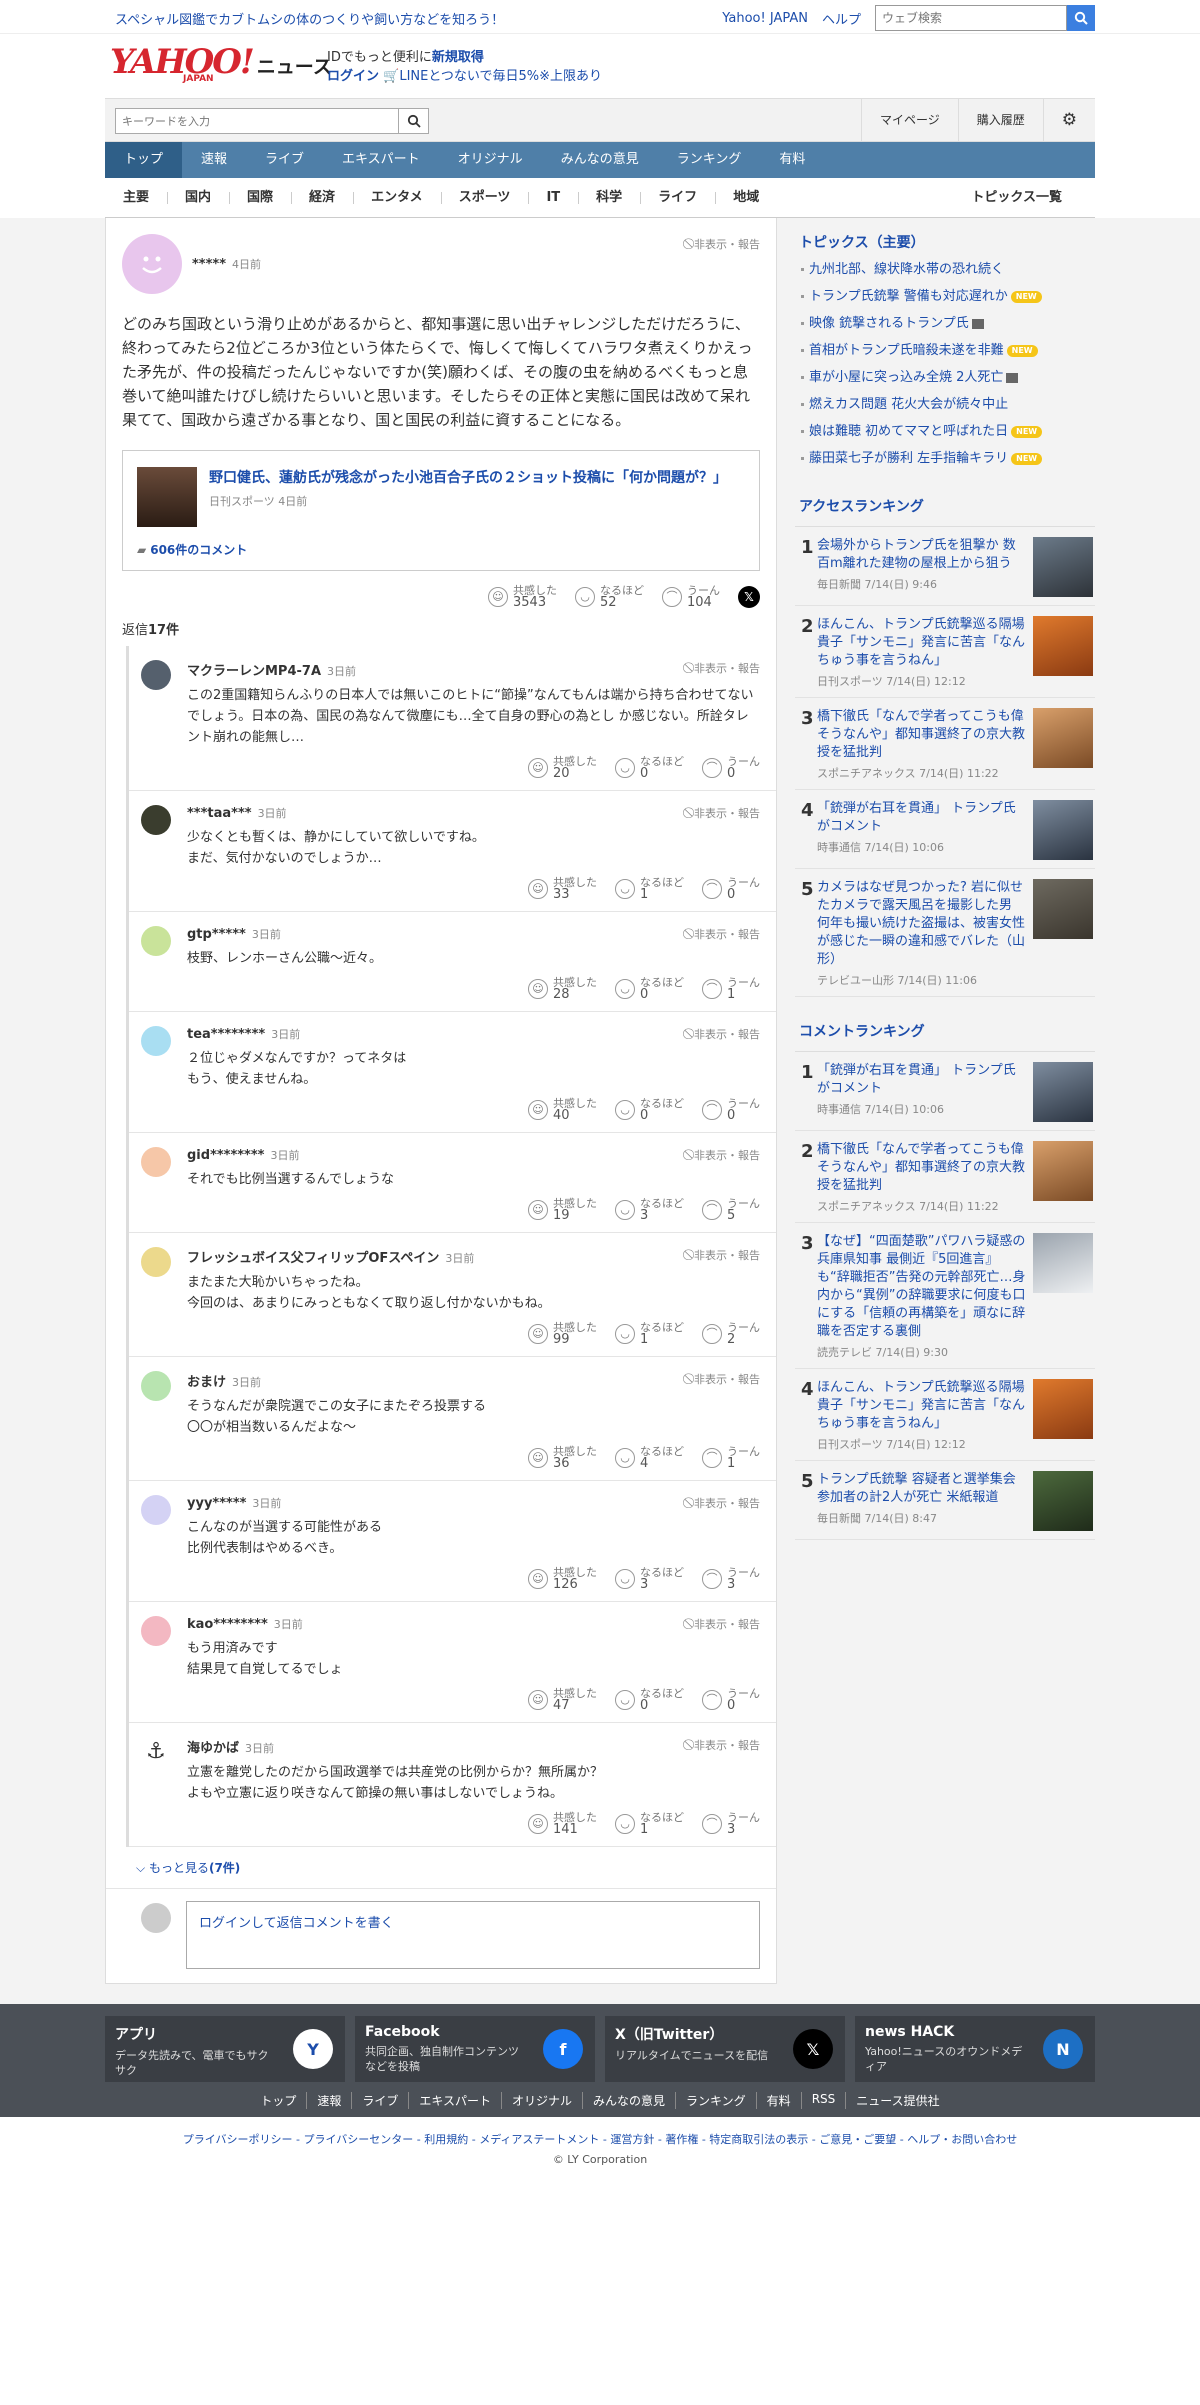 The width and height of the screenshot is (1200, 2405). I want to click on username: *****, so click(209, 264).